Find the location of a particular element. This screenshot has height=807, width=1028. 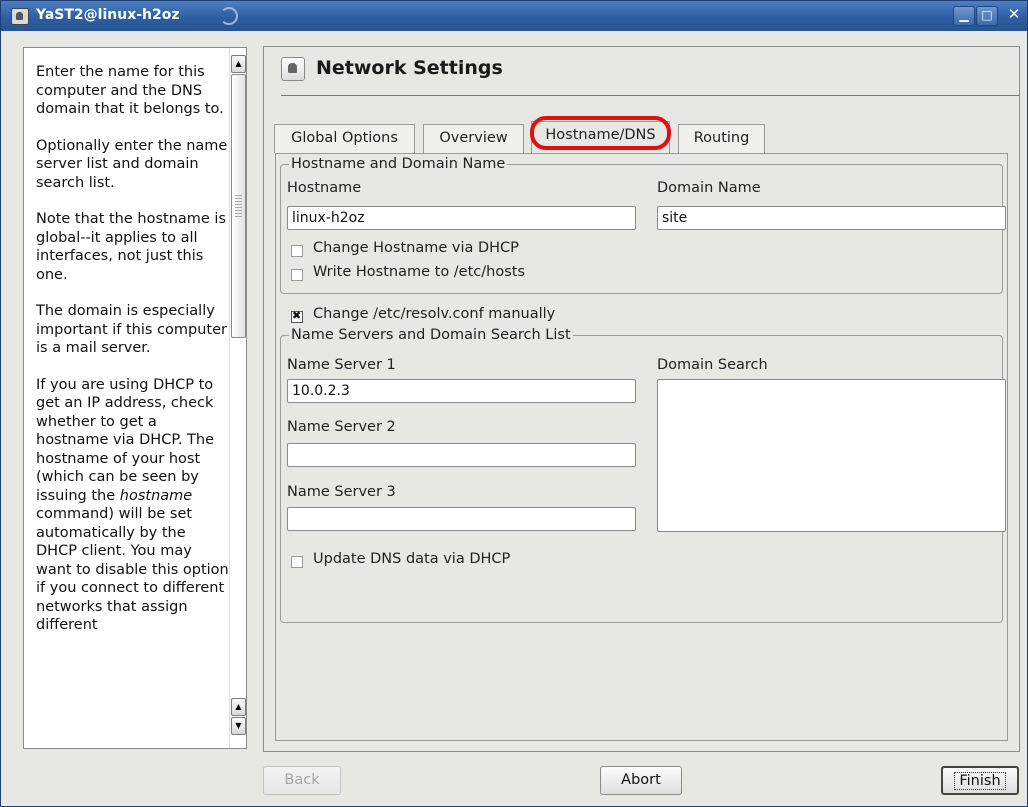

network-settings-icon is located at coordinates (293, 69).